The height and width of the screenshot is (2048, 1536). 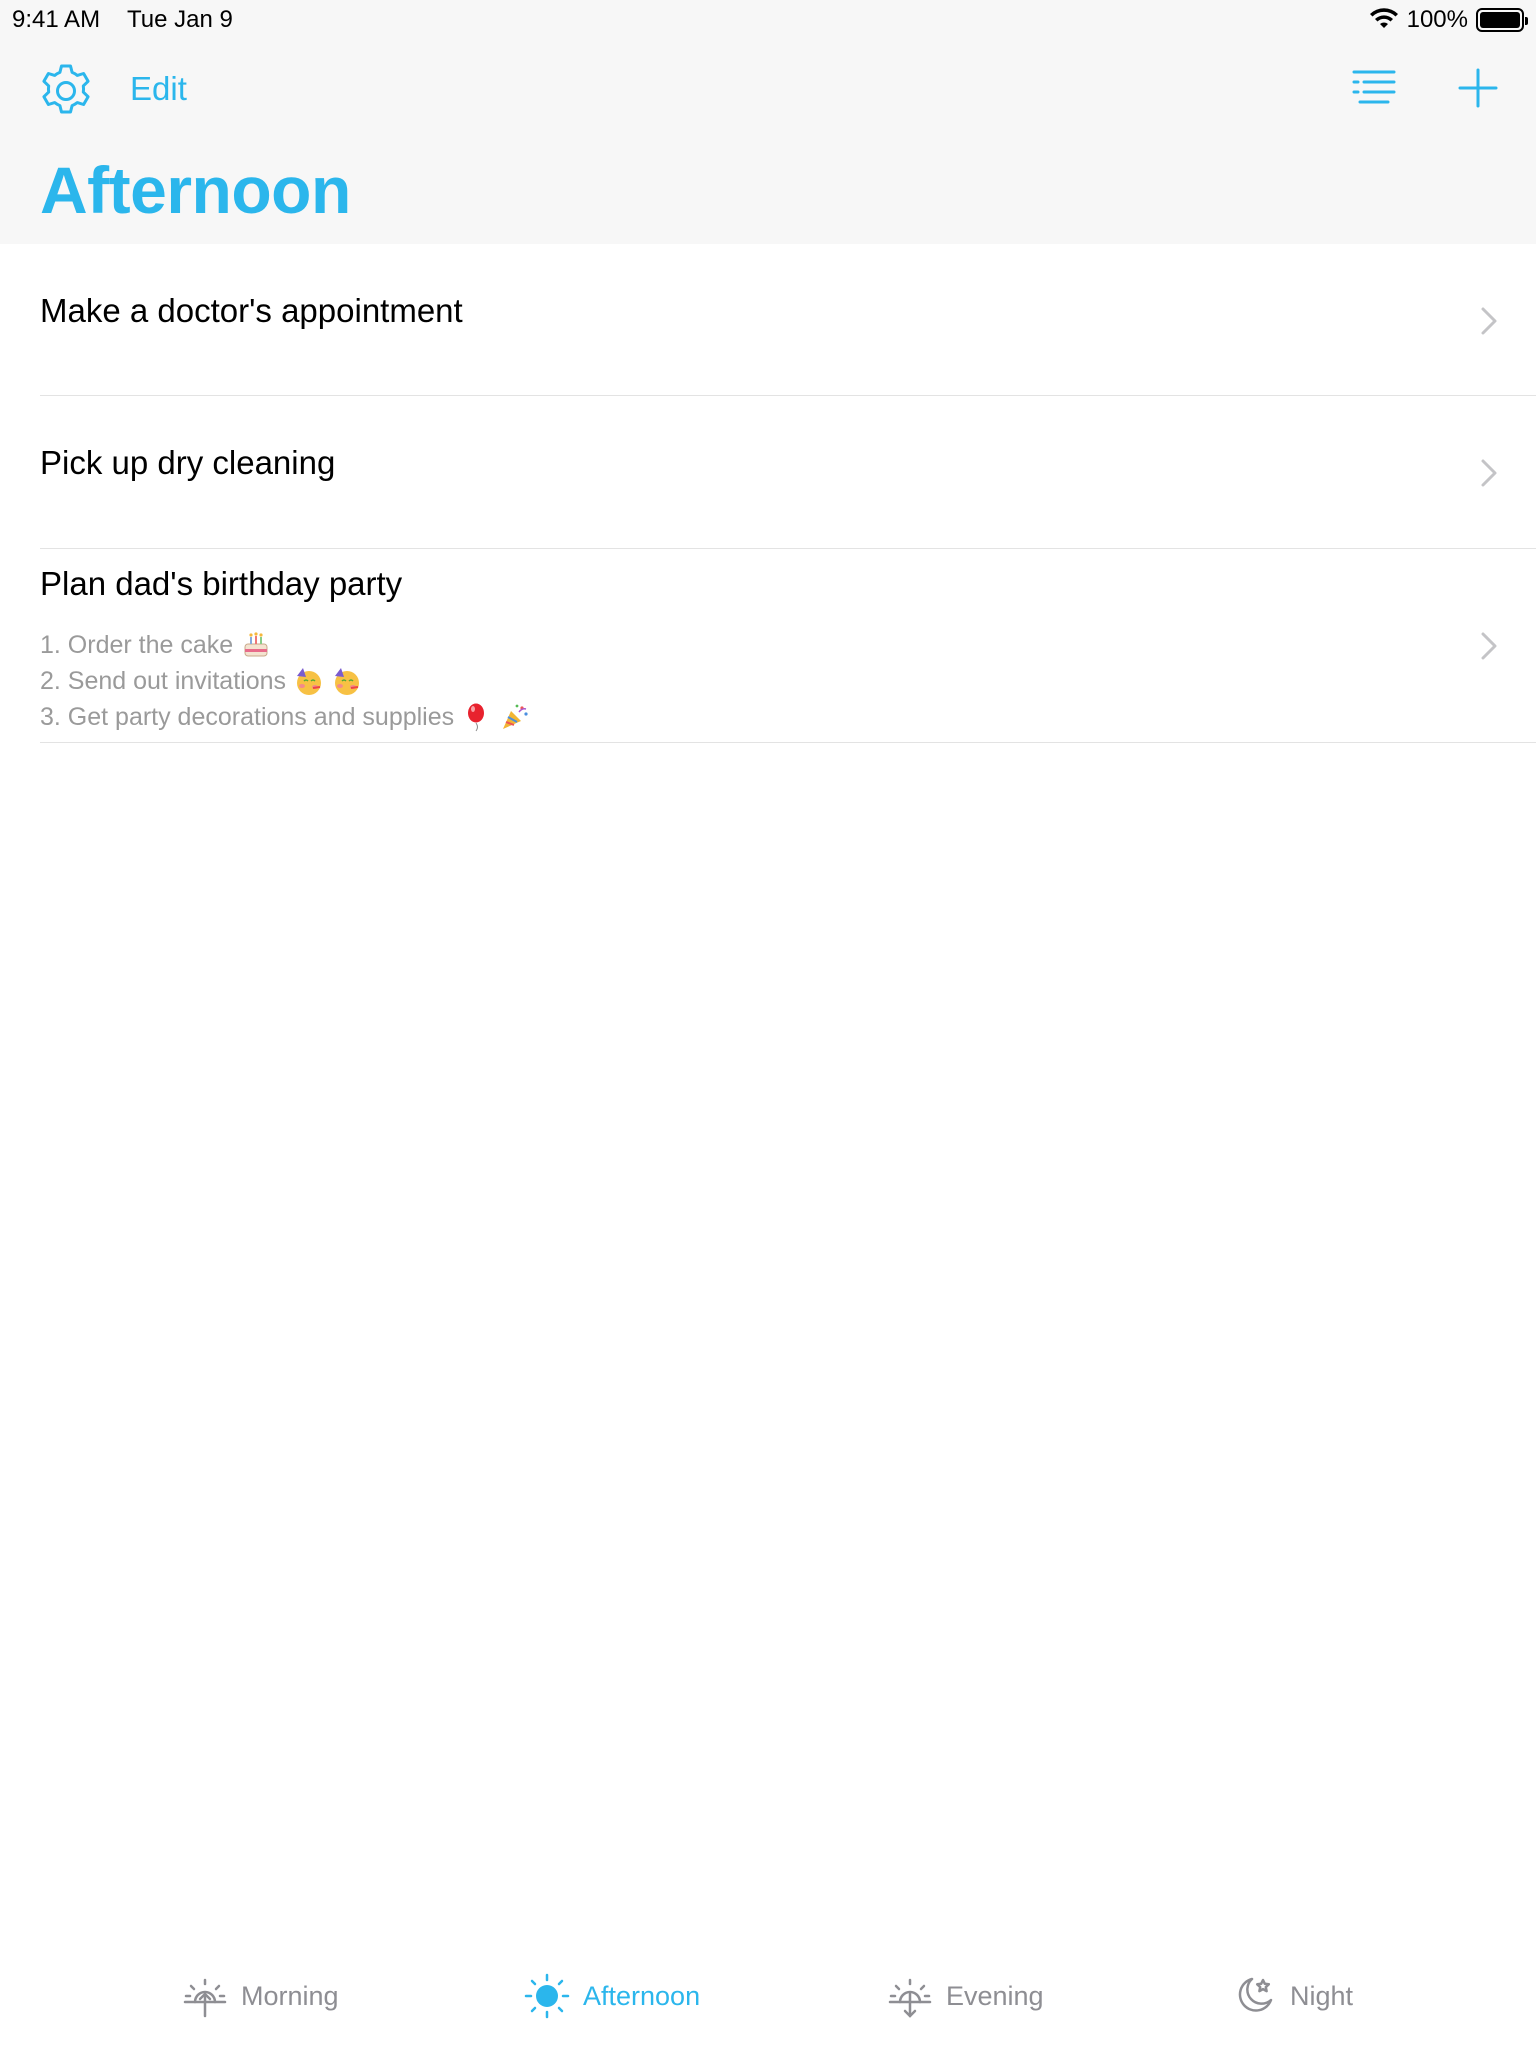 I want to click on settings-button, so click(x=66, y=91).